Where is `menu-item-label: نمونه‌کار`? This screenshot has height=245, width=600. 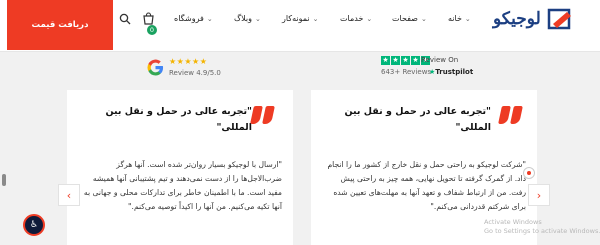
menu-item-label: نمونه‌کار is located at coordinates (296, 18).